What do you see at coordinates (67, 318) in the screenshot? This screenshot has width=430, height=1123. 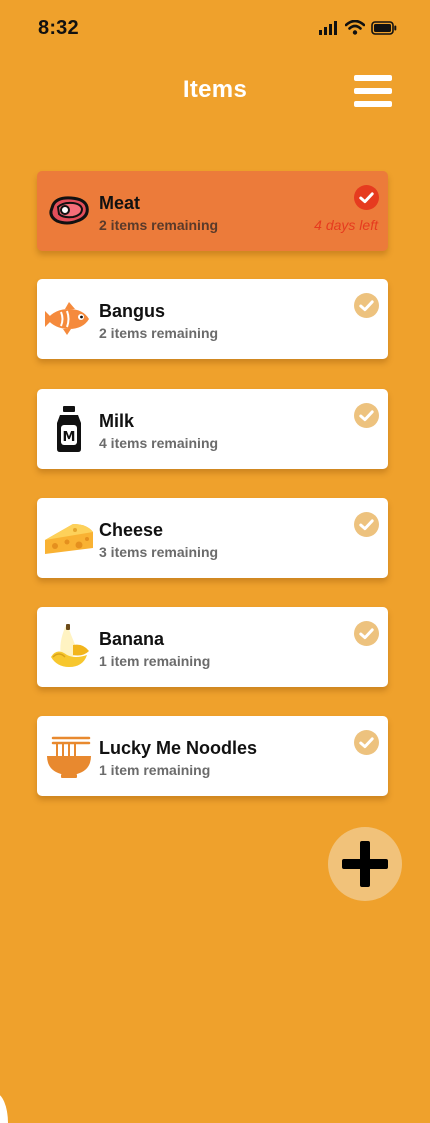 I see `fish-icon` at bounding box center [67, 318].